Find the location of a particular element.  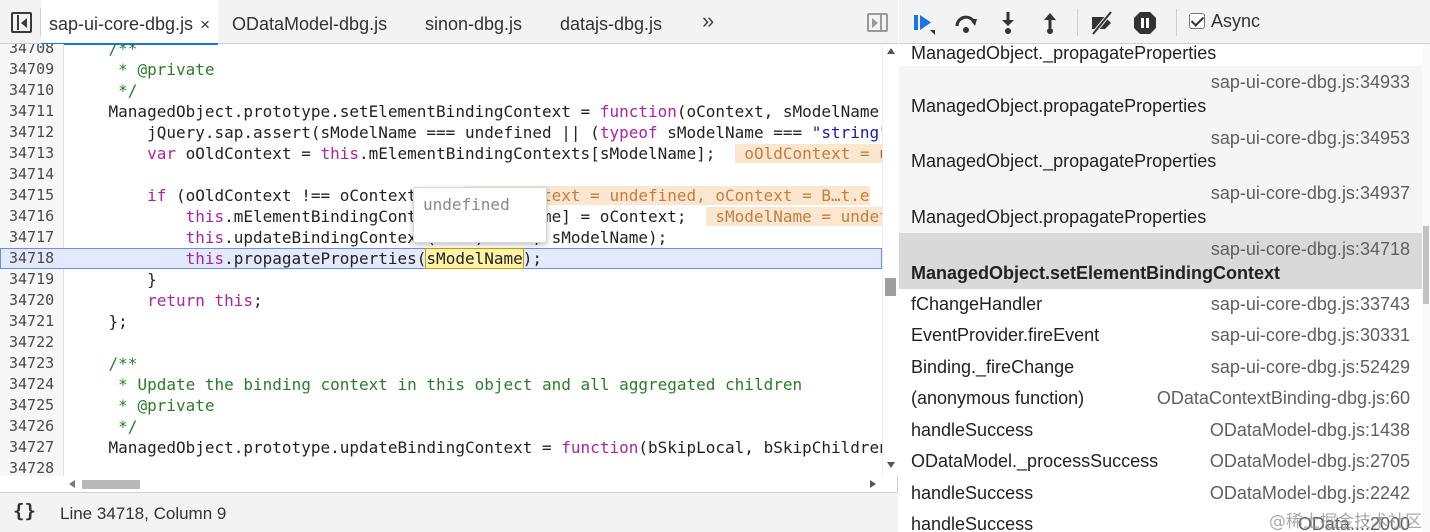

line-number: 34722 is located at coordinates (29, 342).